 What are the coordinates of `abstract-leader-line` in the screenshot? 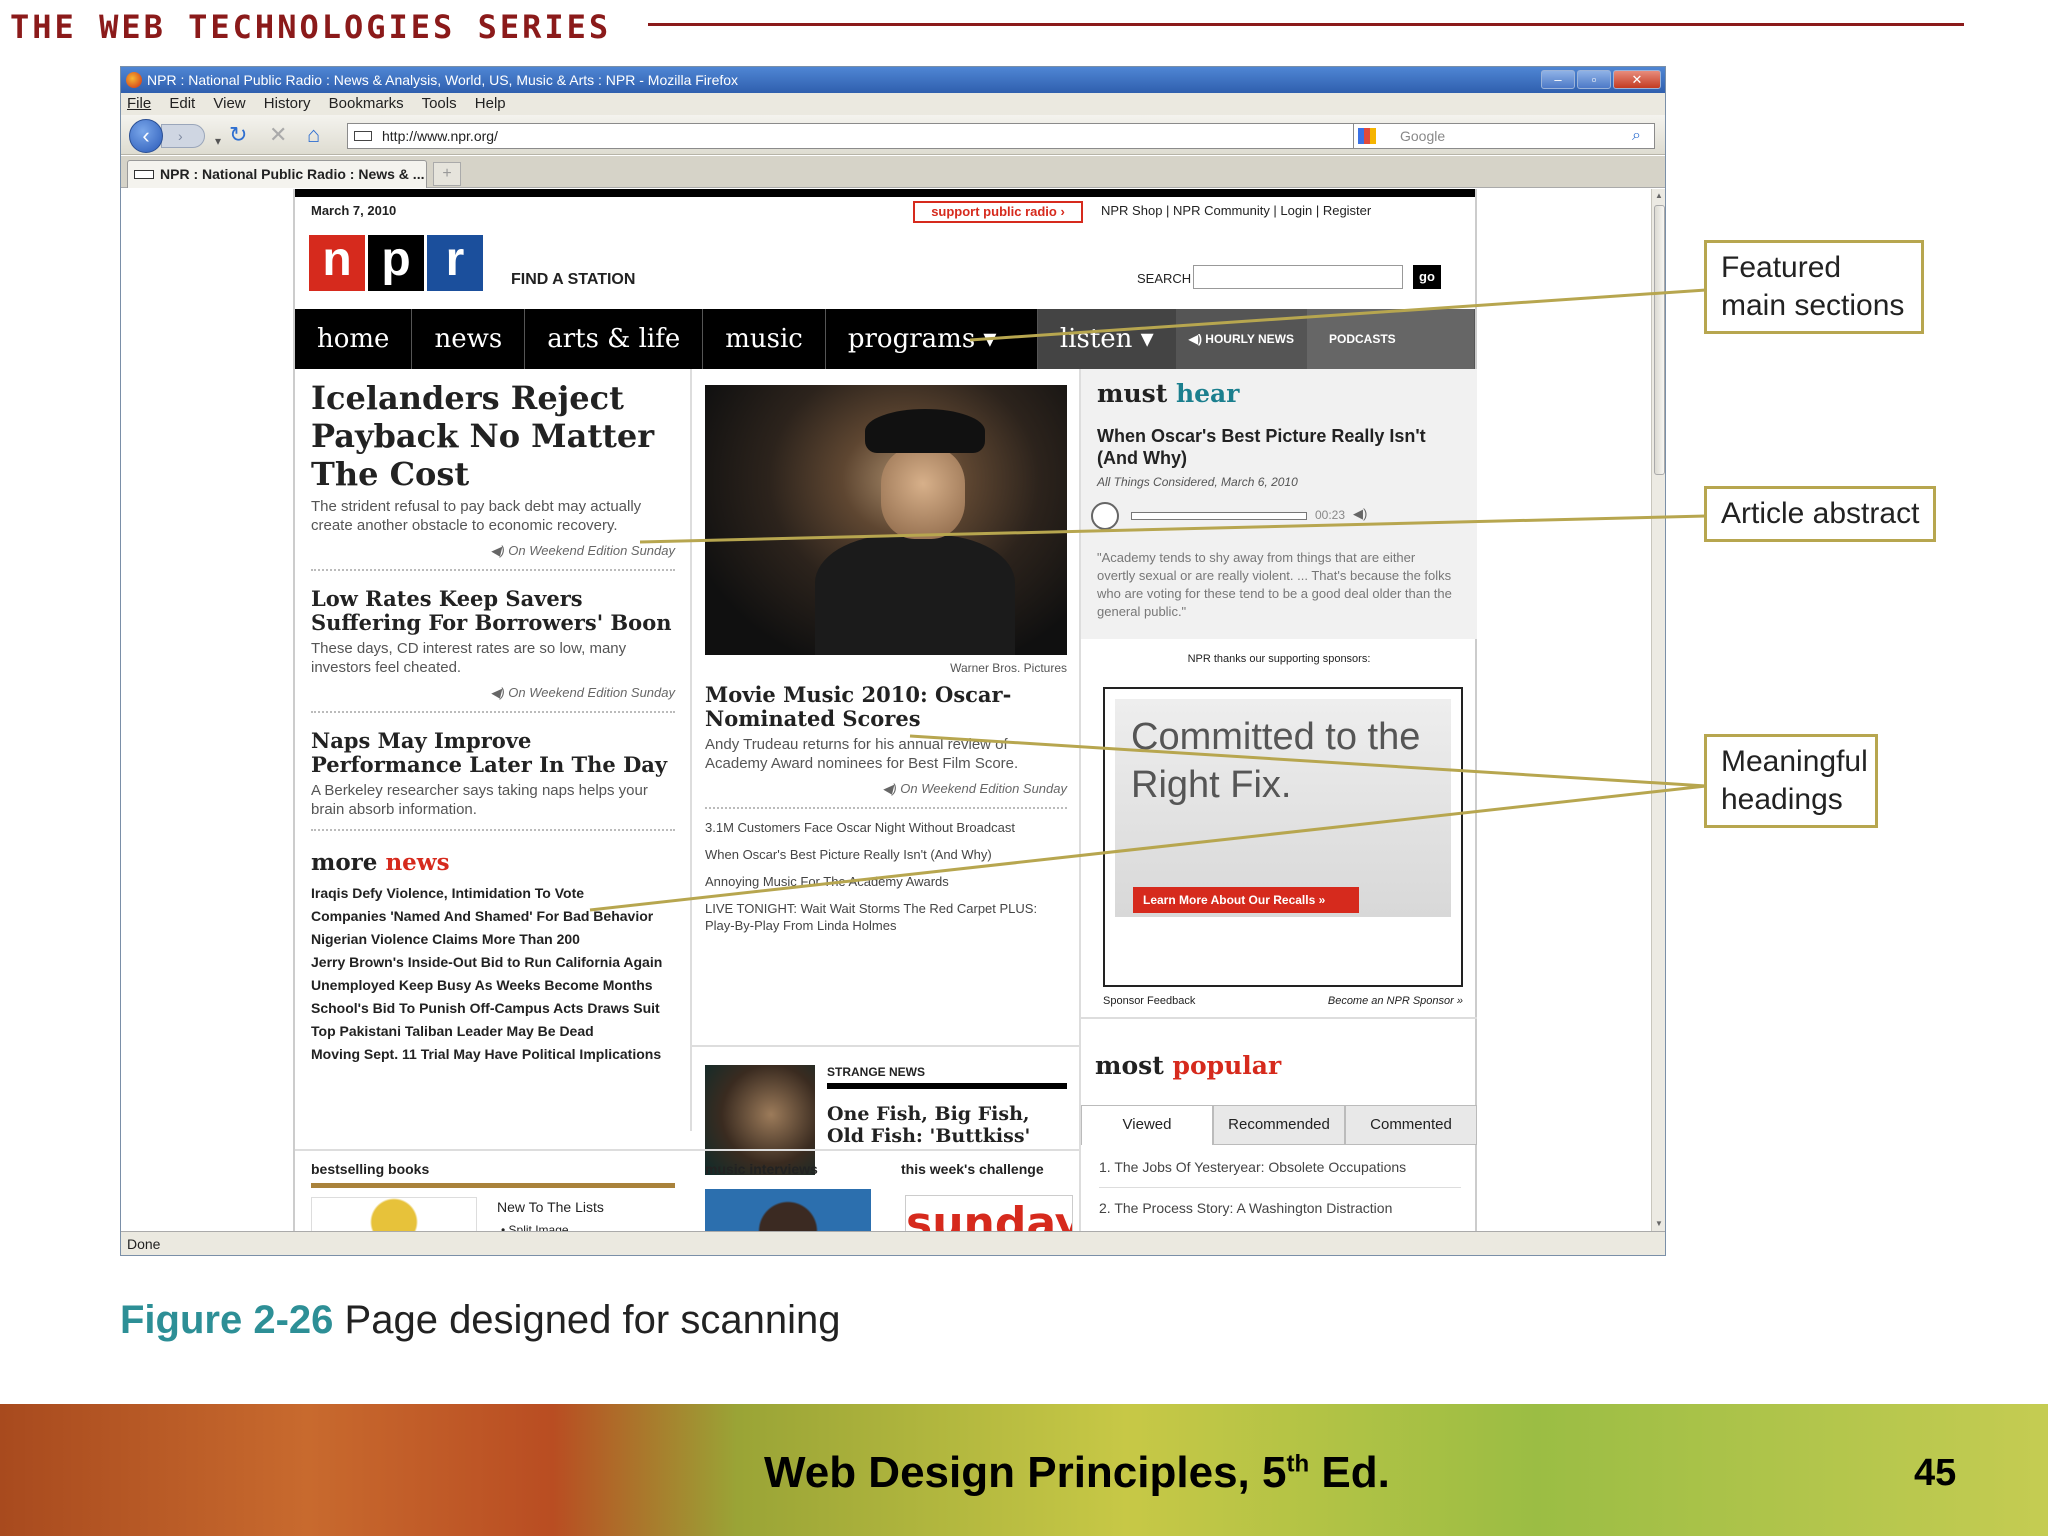 It's located at (1173, 529).